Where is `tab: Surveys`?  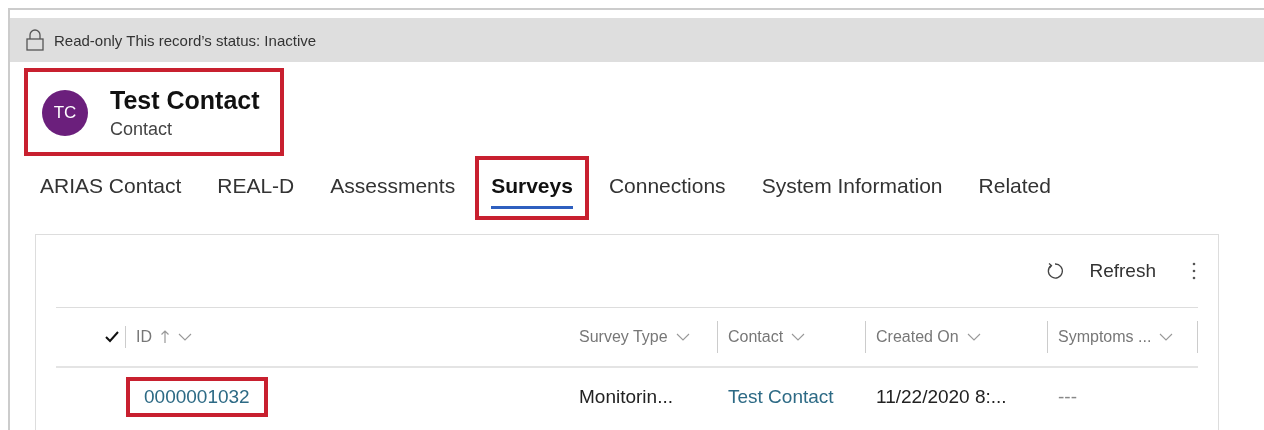
tab: Surveys is located at coordinates (532, 188).